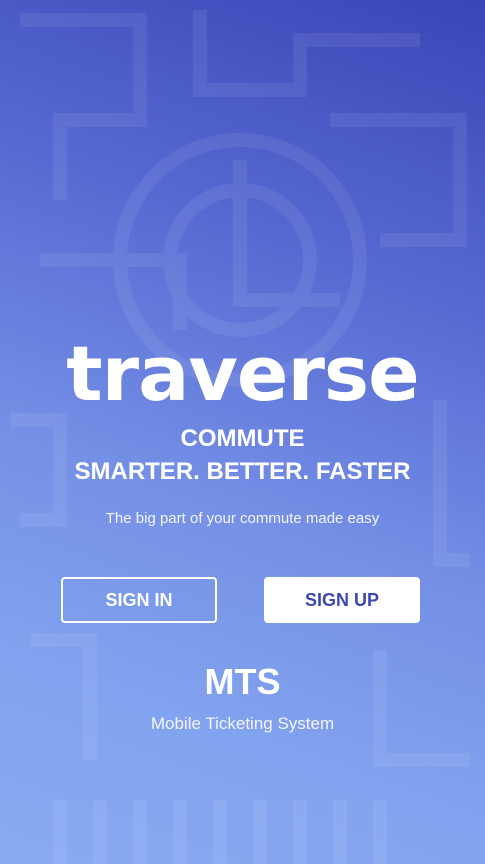  Describe the element at coordinates (242, 723) in the screenshot. I see `mts-subtitle: Mobile Ticketing System` at that location.